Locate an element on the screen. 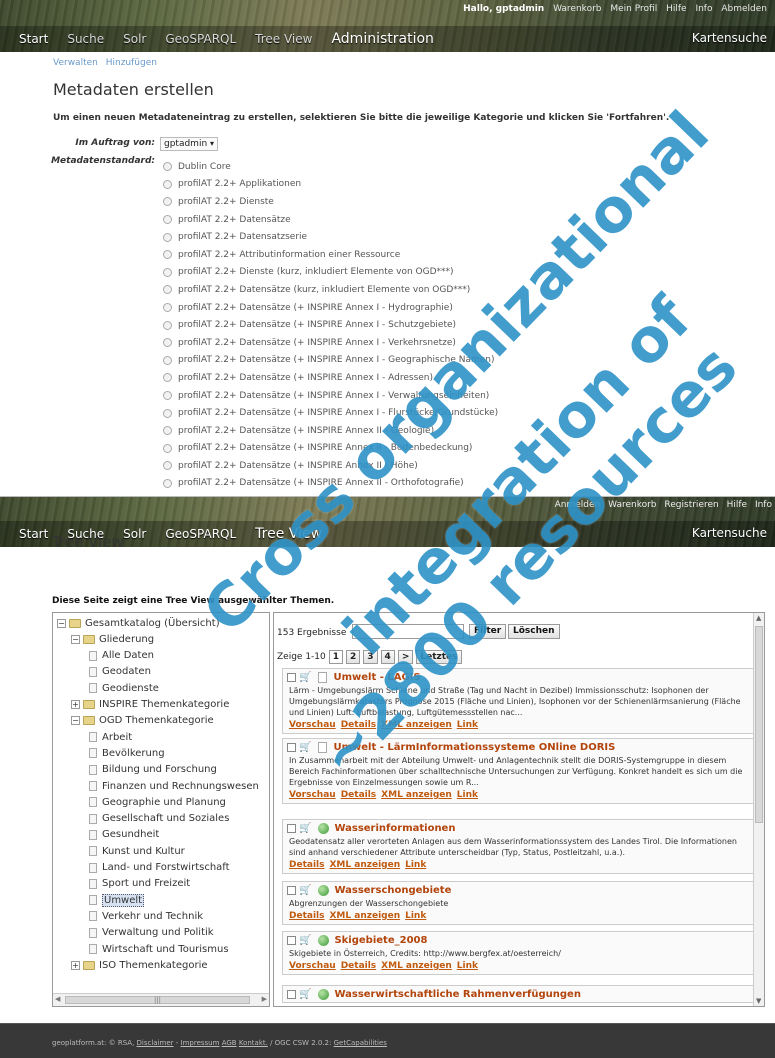 This screenshot has height=1058, width=775. result-title: Wasserinformationen is located at coordinates (394, 828).